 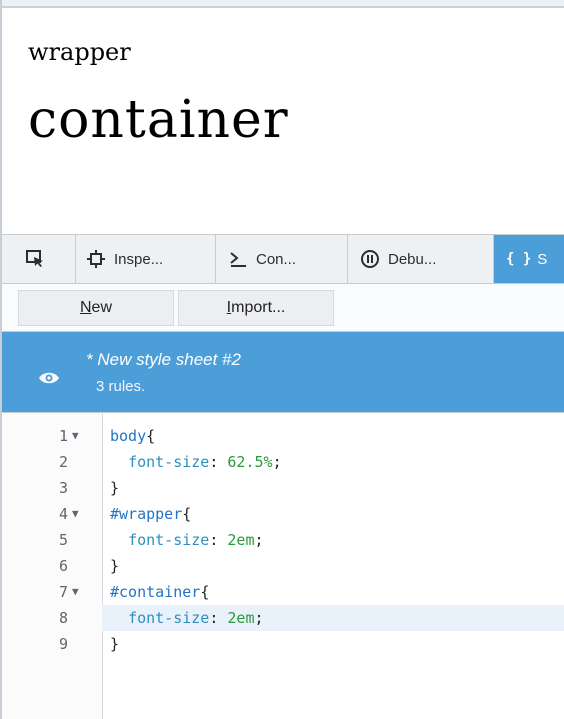 I want to click on line-number: 7, so click(x=63, y=592).